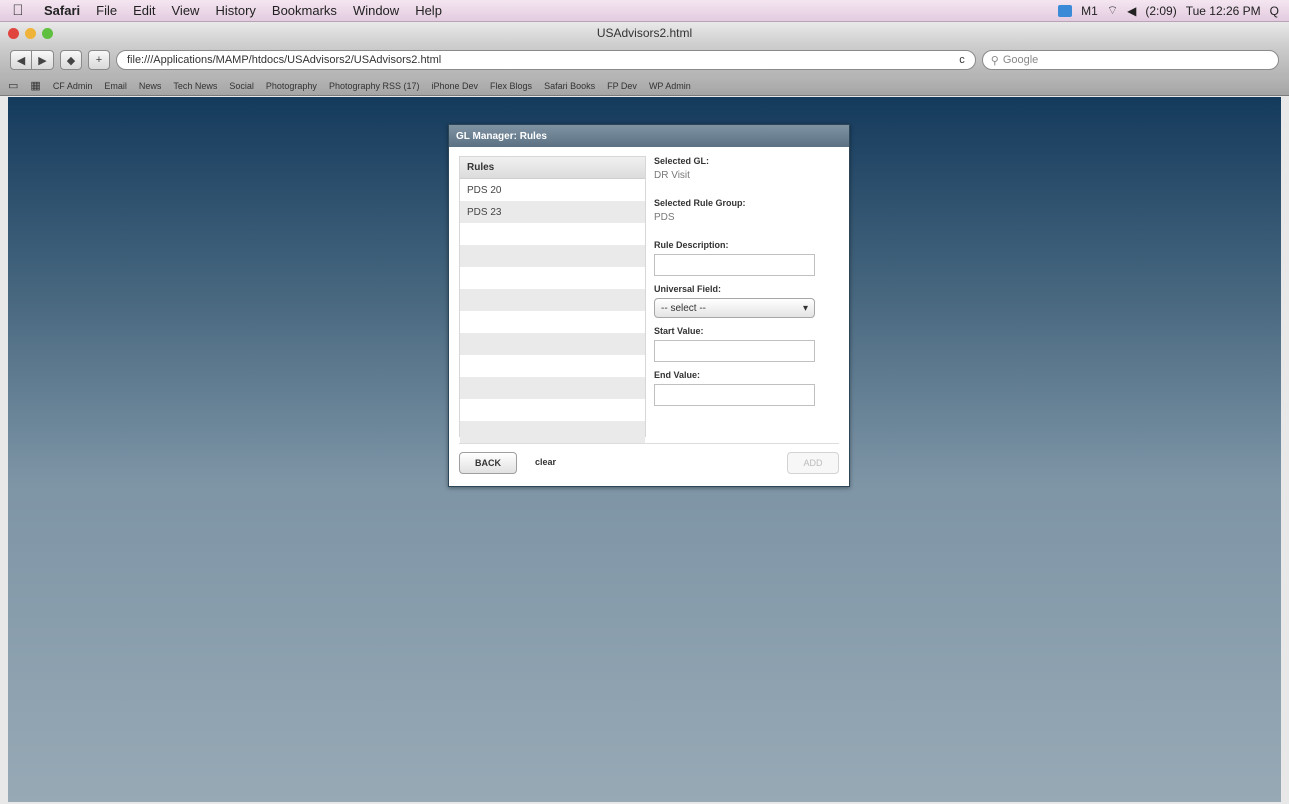  Describe the element at coordinates (700, 203) in the screenshot. I see `selected-rule-group-label: Selected Rule Group:` at that location.